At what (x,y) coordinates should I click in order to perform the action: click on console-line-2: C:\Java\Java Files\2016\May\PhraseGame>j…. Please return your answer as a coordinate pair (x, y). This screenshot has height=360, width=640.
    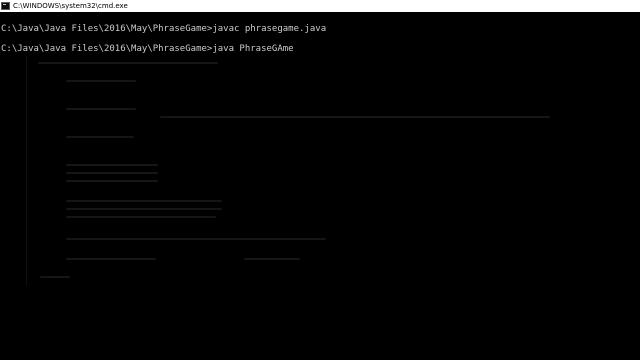
    Looking at the image, I should click on (147, 49).